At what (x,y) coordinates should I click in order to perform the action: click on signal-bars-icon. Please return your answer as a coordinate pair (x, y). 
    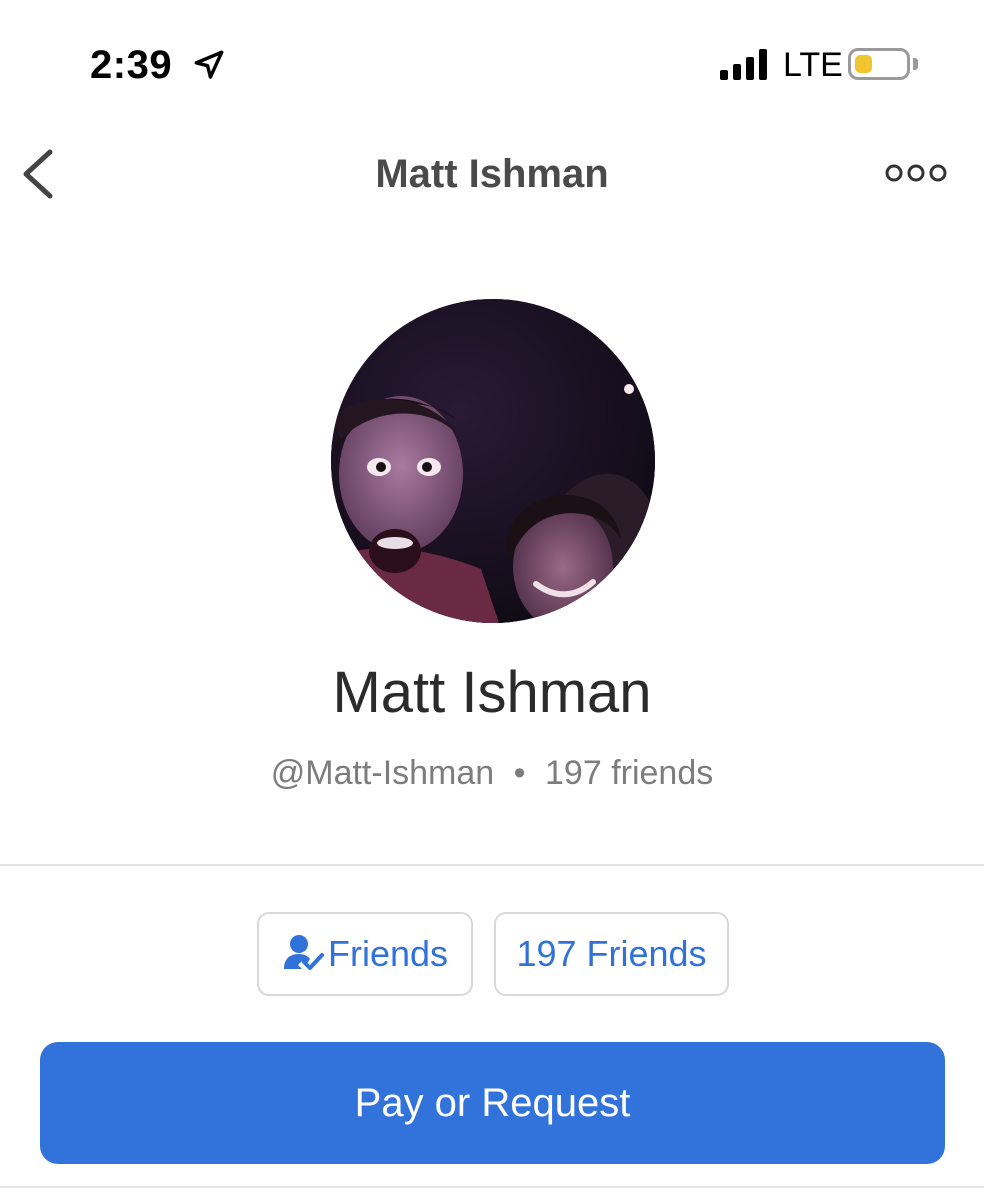
    Looking at the image, I should click on (743, 64).